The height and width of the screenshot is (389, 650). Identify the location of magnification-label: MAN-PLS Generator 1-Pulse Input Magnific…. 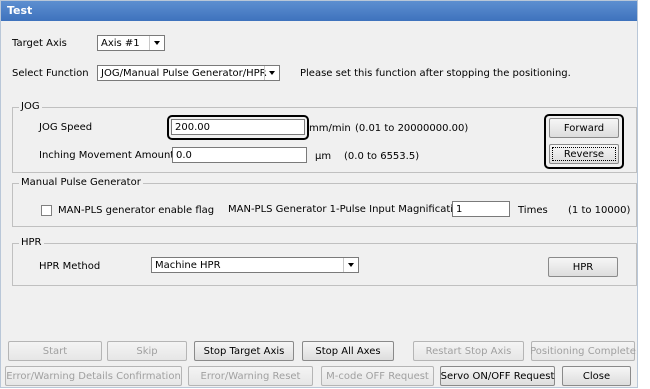
(347, 209).